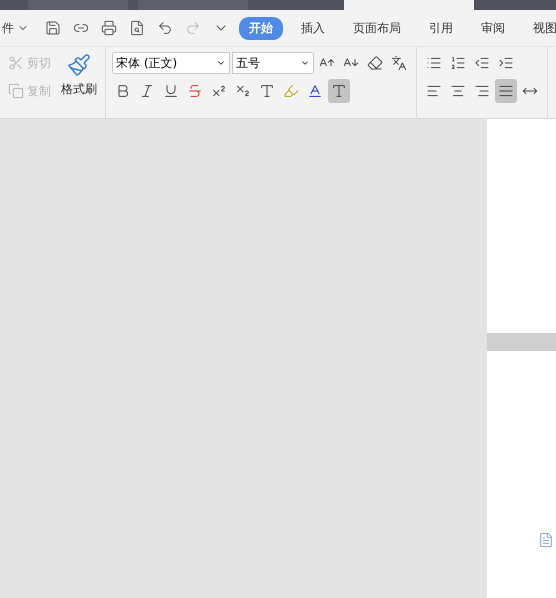 The height and width of the screenshot is (598, 556). Describe the element at coordinates (243, 91) in the screenshot. I see `subscript-icon` at that location.